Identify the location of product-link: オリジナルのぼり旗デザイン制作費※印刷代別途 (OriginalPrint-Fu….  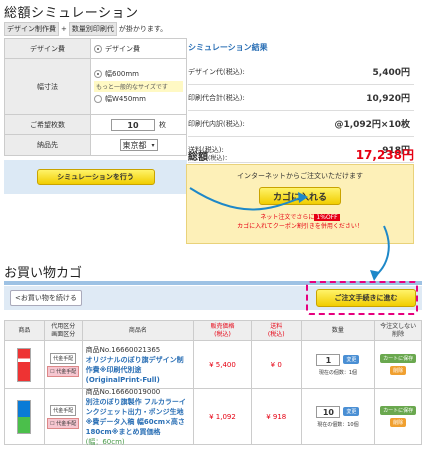
(138, 370).